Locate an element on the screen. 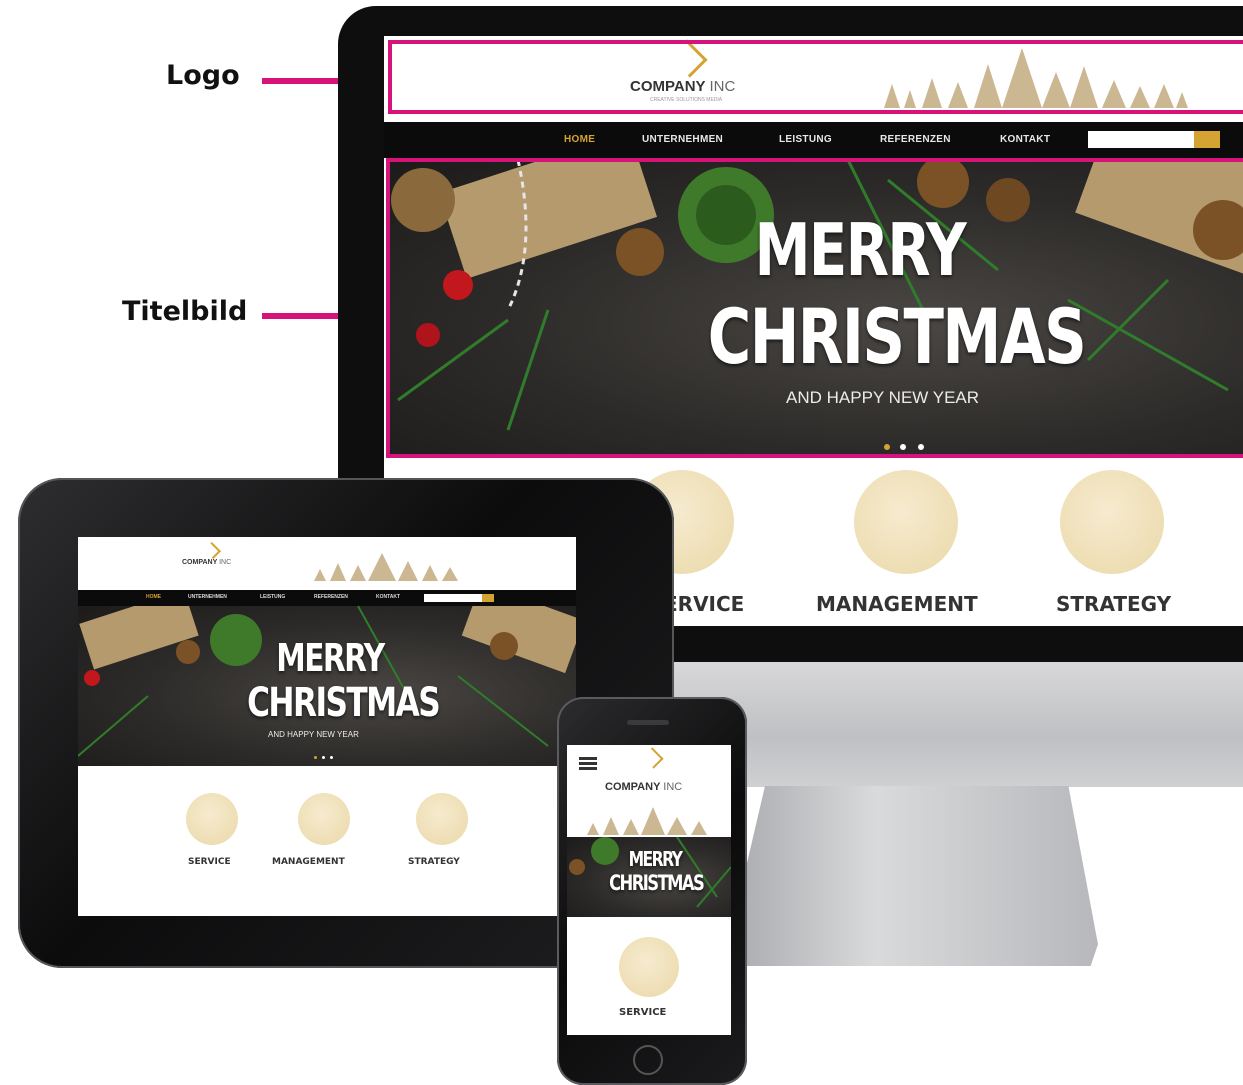 The width and height of the screenshot is (1243, 1085). tablet-logo-chevron-icon is located at coordinates (212, 550).